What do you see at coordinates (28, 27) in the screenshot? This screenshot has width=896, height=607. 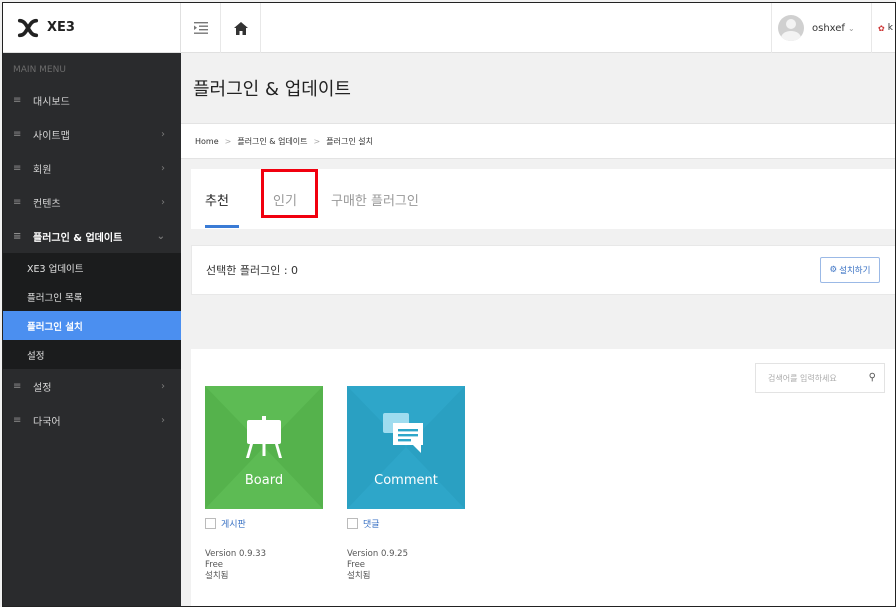 I see `xe-logo-icon` at bounding box center [28, 27].